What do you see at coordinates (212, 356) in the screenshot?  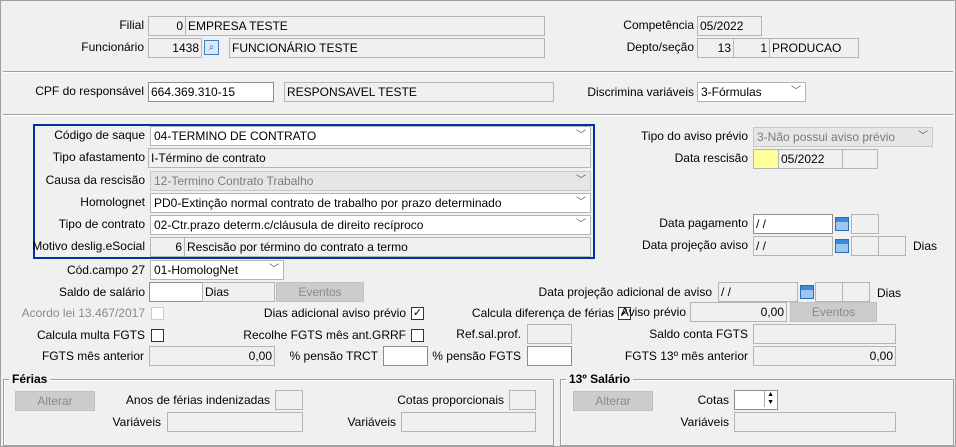 I see `fgts-mes-ant-field: 0,00` at bounding box center [212, 356].